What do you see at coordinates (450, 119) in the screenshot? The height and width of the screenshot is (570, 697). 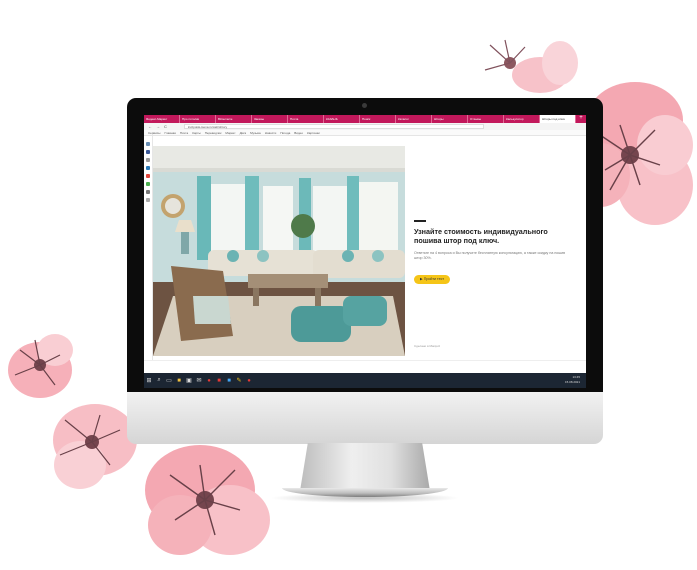 I see `browser-tab: Шторы` at bounding box center [450, 119].